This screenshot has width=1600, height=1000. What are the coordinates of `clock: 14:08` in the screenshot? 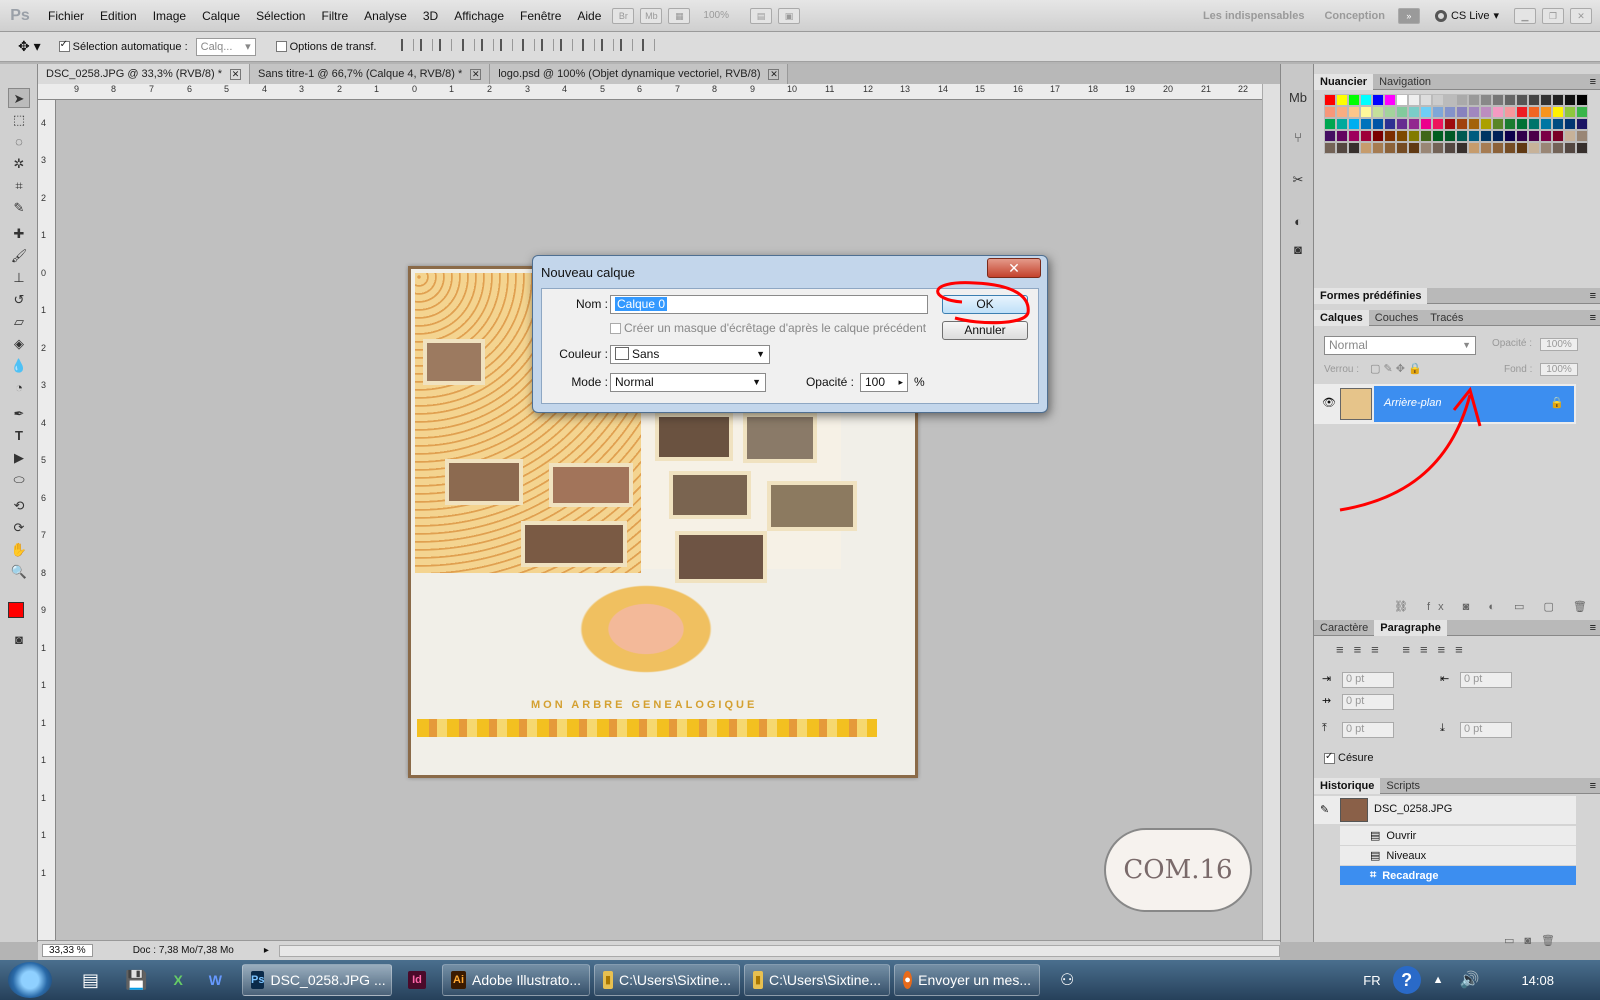 It's located at (1537, 980).